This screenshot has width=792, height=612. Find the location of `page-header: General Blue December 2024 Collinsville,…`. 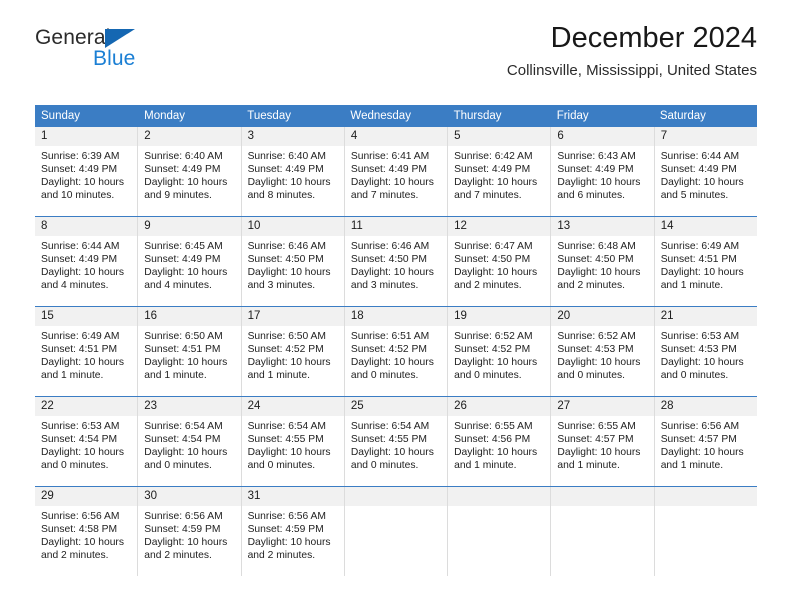

page-header: General Blue December 2024 Collinsville,… is located at coordinates (396, 39).